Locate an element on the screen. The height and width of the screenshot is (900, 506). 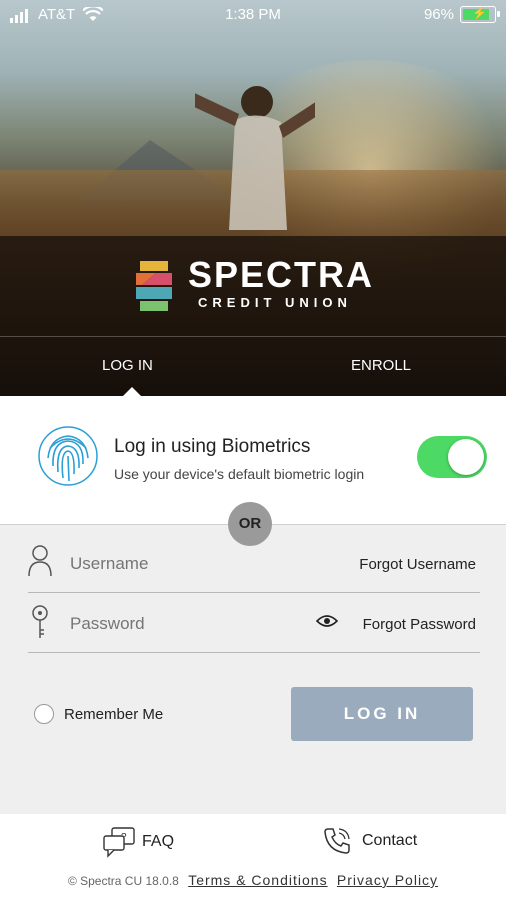
forgot-password-link: Forgot Password is located at coordinates (419, 624).